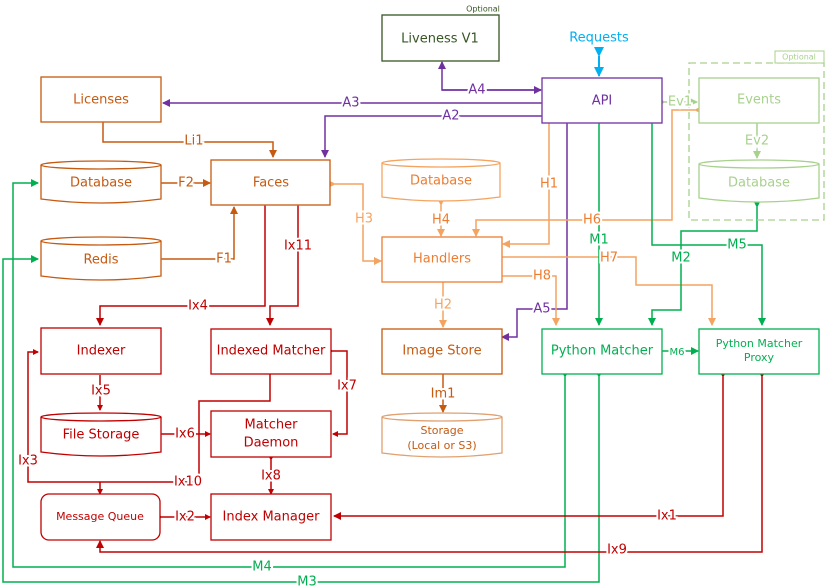 The height and width of the screenshot is (587, 831). What do you see at coordinates (443, 394) in the screenshot?
I see `edge-label-im1: Im1` at bounding box center [443, 394].